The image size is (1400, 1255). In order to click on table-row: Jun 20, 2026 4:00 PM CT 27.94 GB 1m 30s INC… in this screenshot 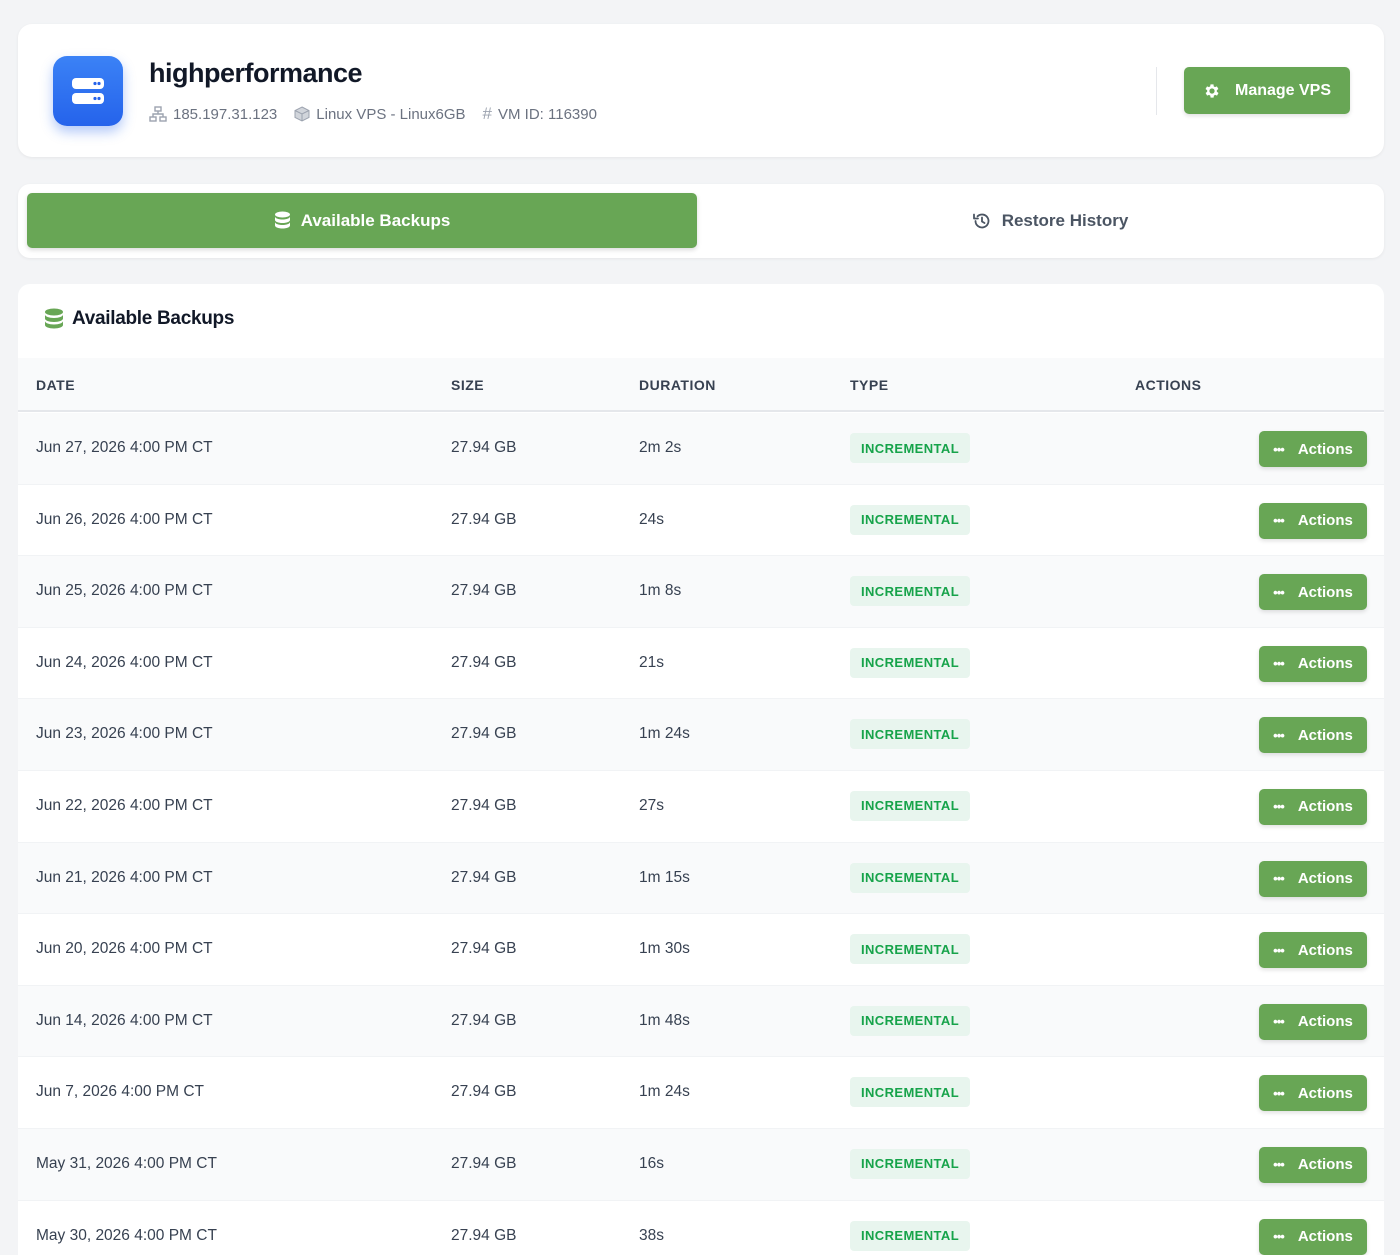, I will do `click(701, 950)`.